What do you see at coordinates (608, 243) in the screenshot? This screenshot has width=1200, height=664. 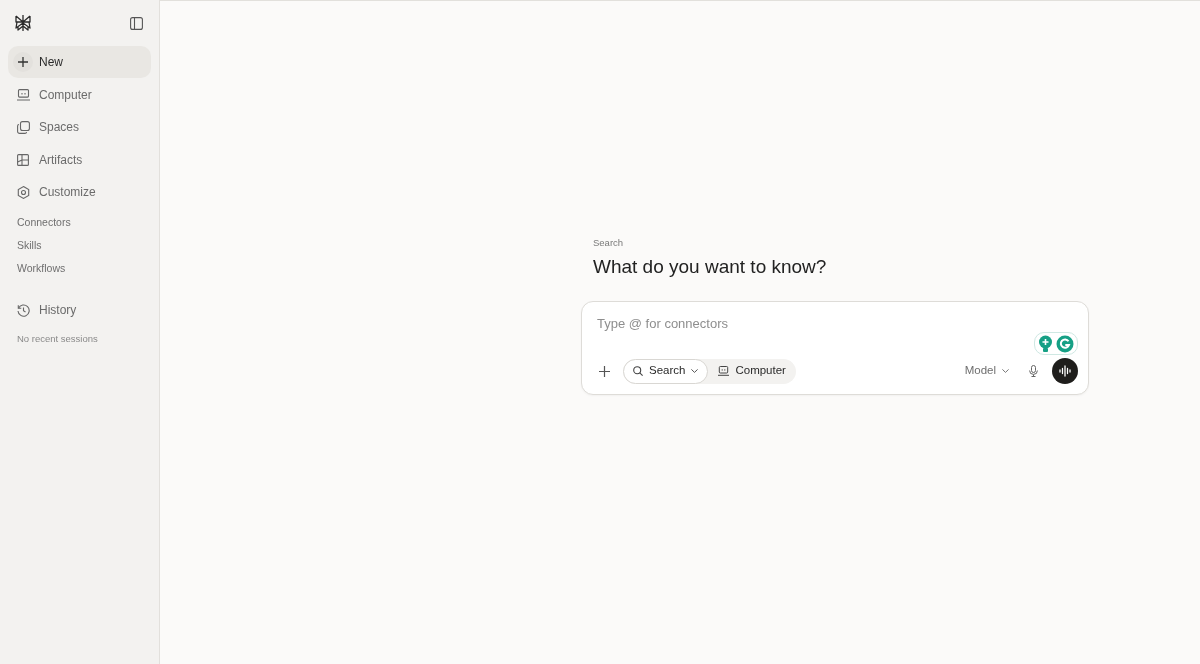 I see `section-label: Search` at bounding box center [608, 243].